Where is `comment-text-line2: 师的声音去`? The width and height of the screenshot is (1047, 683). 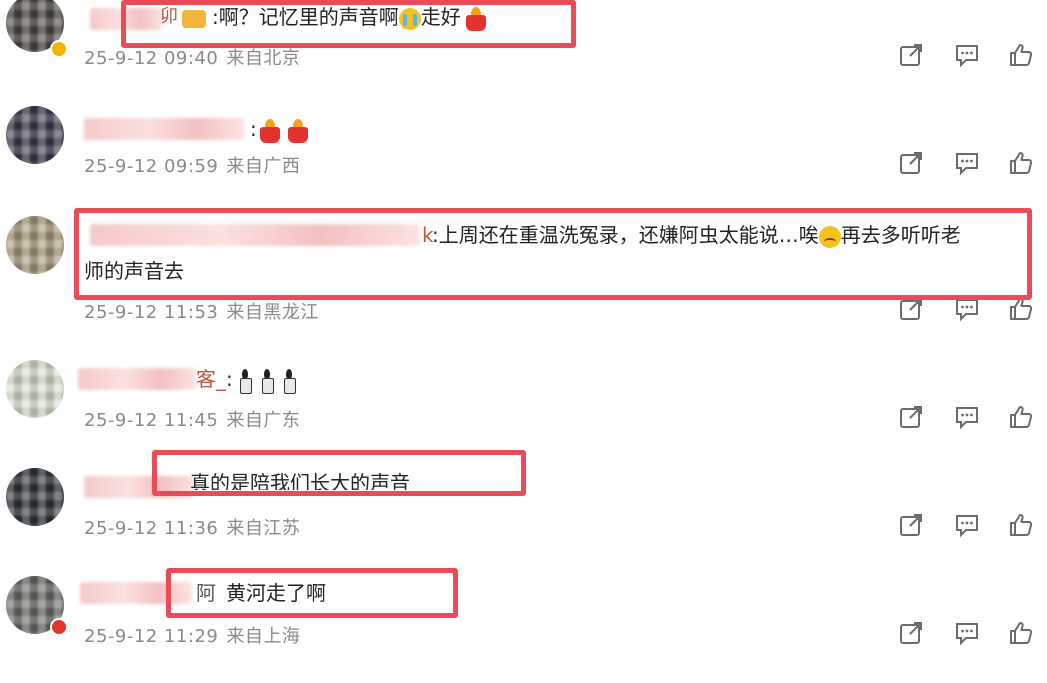
comment-text-line2: 师的声音去 is located at coordinates (134, 271).